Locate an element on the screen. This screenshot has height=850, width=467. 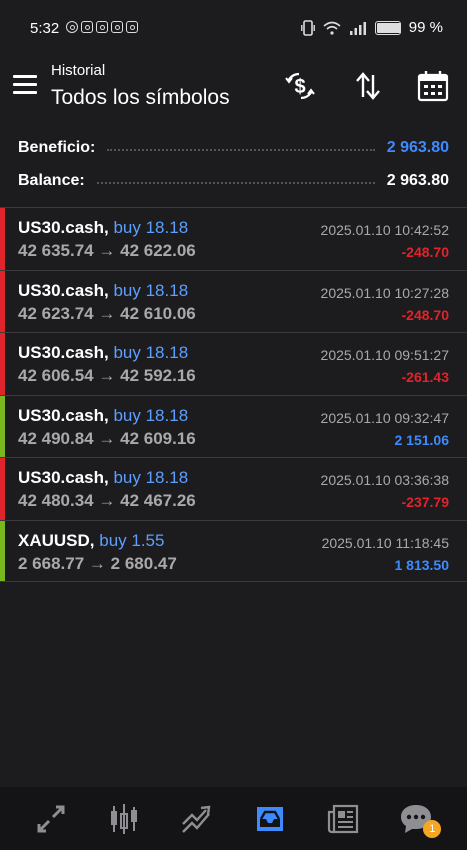
deal-prices: 42 606.54 → 42 592.16 is located at coordinates (107, 376).